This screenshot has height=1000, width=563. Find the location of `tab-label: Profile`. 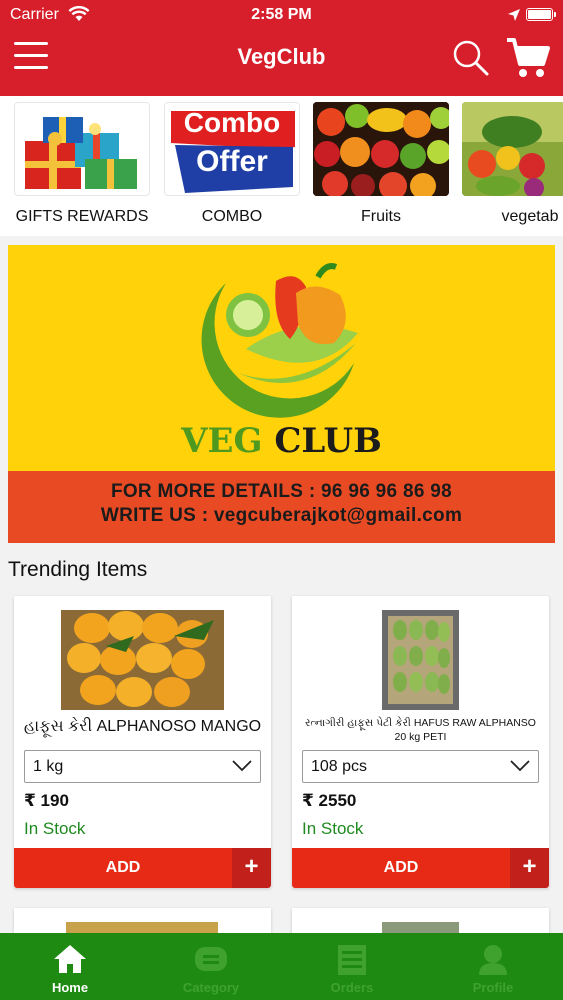

tab-label: Profile is located at coordinates (493, 987).